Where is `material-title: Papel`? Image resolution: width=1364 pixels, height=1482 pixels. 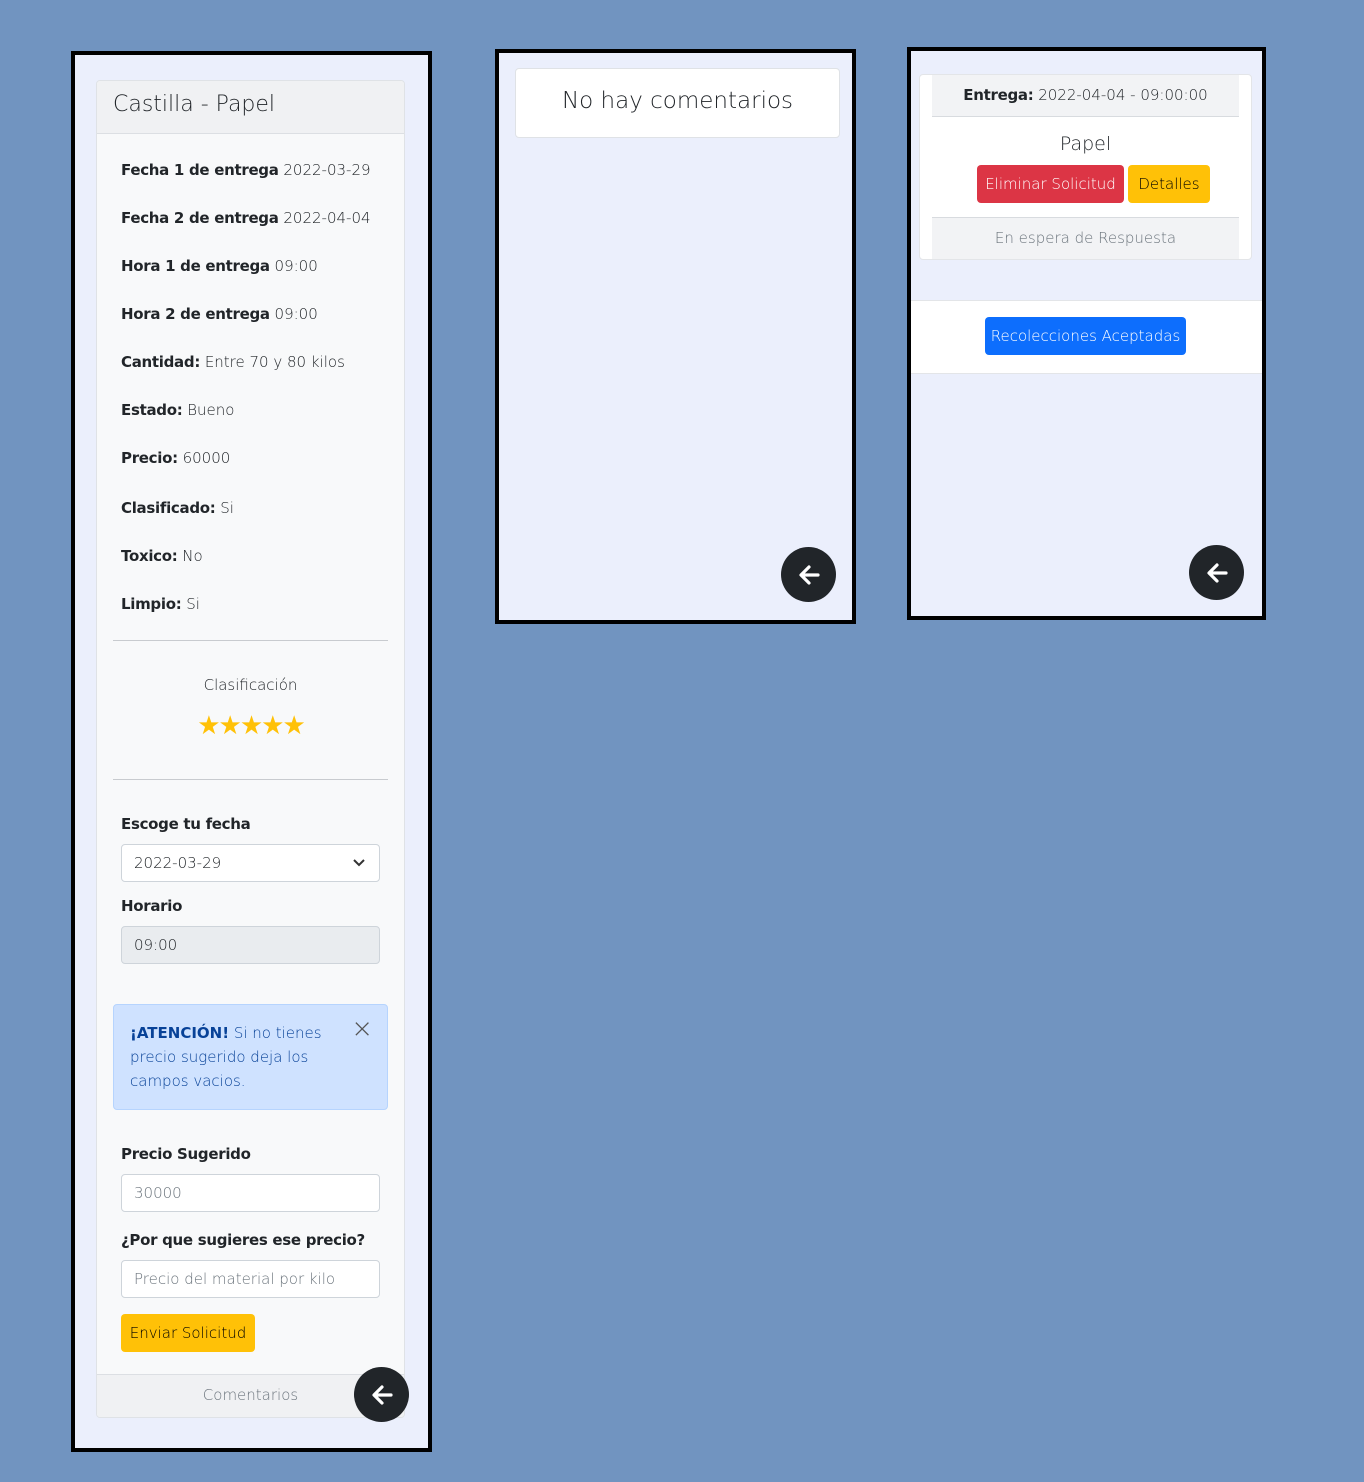 material-title: Papel is located at coordinates (1085, 144).